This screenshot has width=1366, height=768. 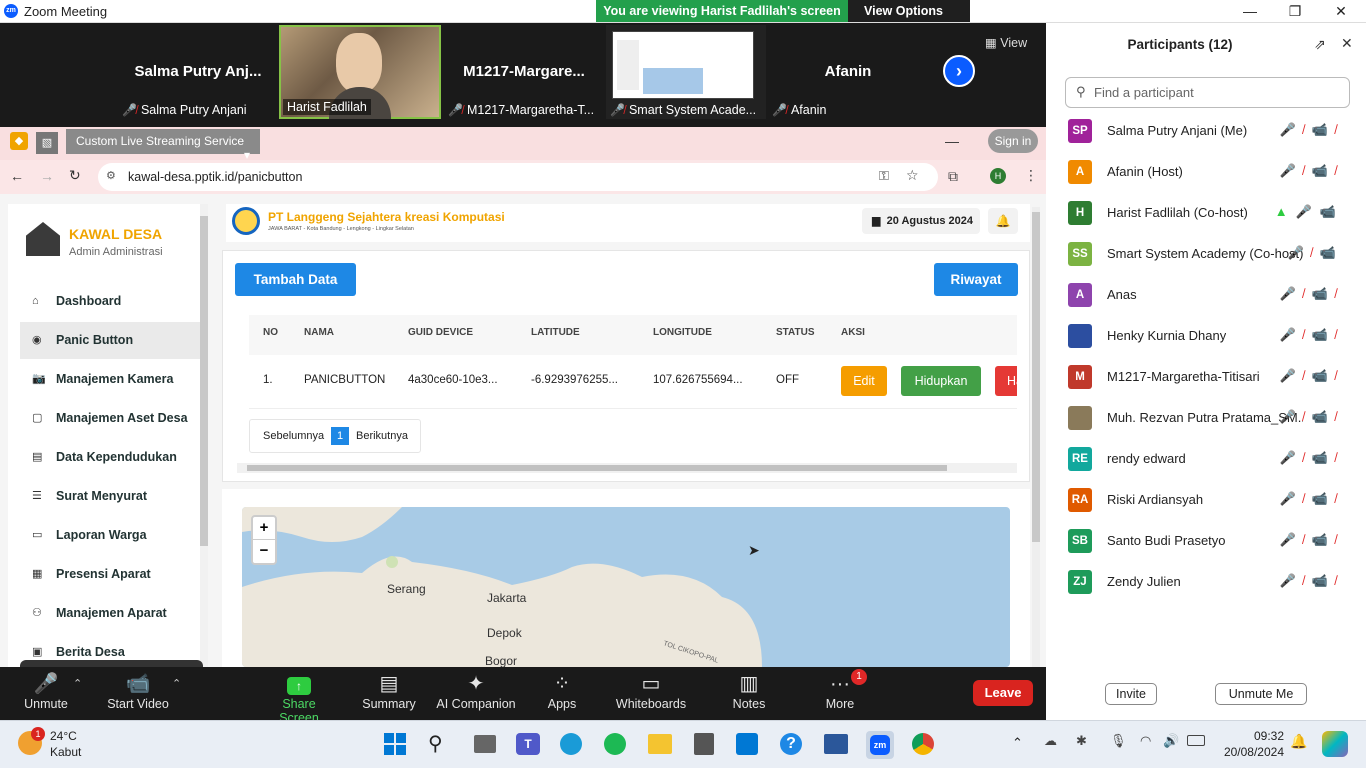 What do you see at coordinates (340, 436) in the screenshot?
I see `page-1-button: 1` at bounding box center [340, 436].